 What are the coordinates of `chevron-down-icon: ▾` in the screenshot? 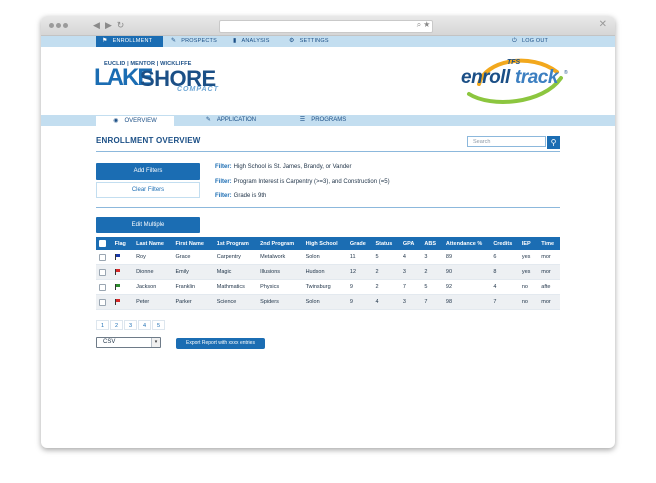 It's located at (155, 342).